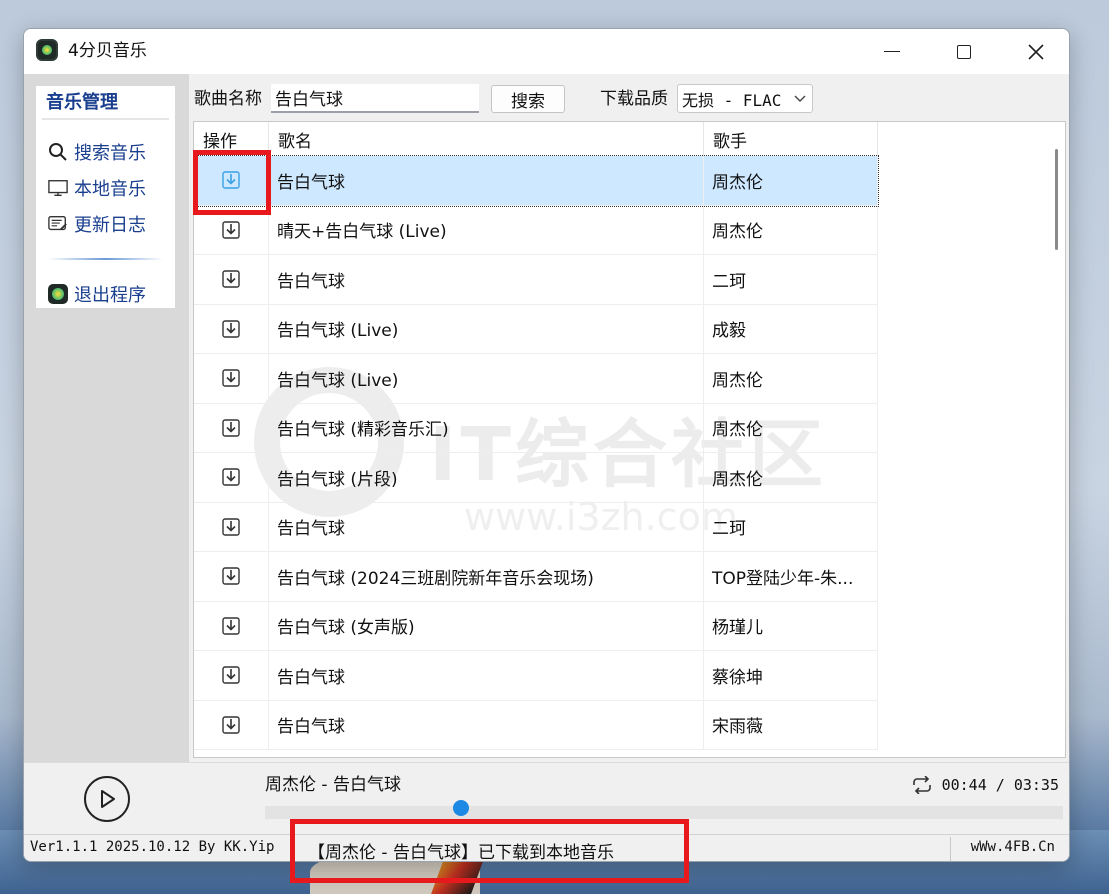 The width and height of the screenshot is (1109, 894). Describe the element at coordinates (1057, 439) in the screenshot. I see `vertical-scrollbar` at that location.